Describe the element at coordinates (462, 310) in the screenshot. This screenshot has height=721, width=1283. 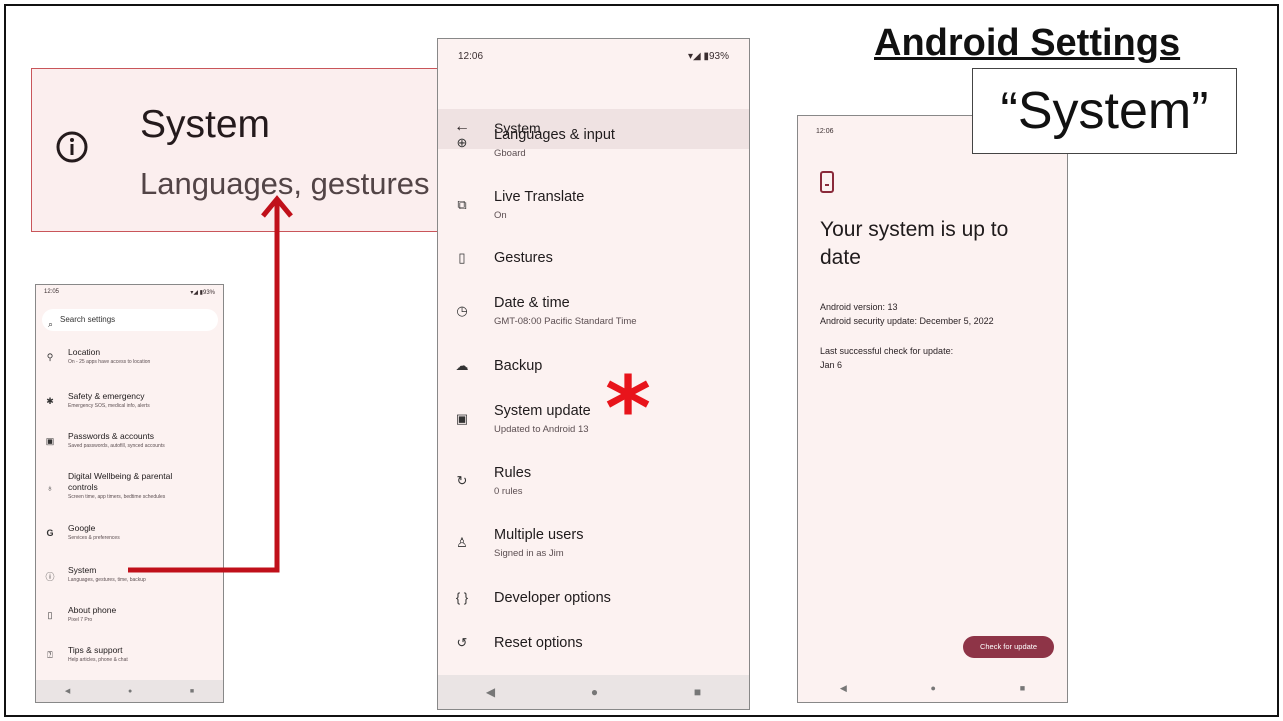
I see `clock-icon: ◷` at that location.